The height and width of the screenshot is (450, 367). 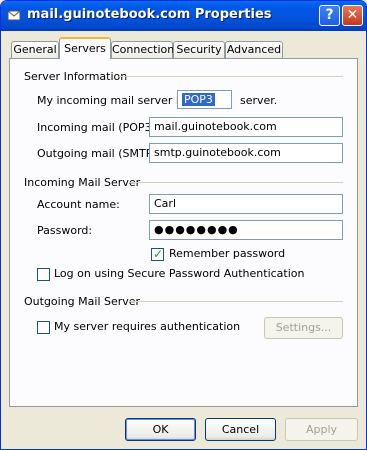 I want to click on account-name-label: Account name:, so click(x=78, y=204).